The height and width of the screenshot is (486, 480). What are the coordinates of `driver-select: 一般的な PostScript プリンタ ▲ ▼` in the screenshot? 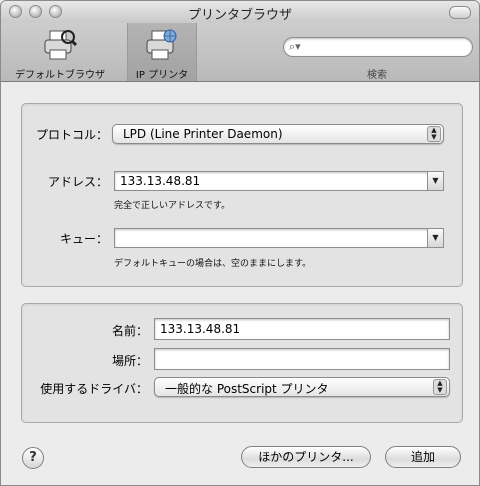 It's located at (302, 387).